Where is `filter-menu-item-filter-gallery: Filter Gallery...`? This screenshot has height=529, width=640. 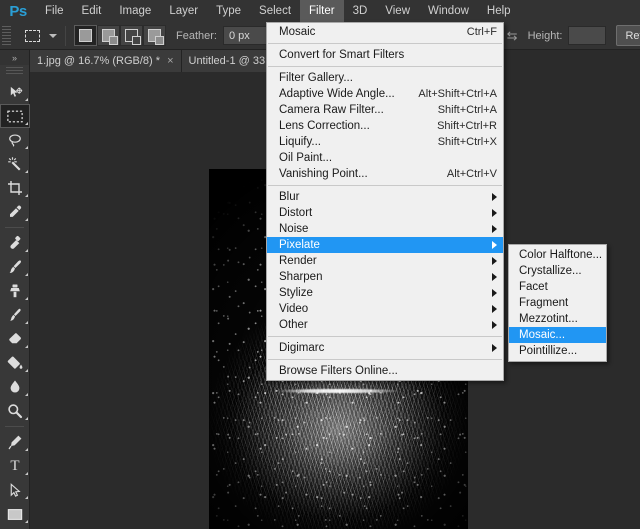
filter-menu-item-filter-gallery: Filter Gallery... is located at coordinates (385, 78).